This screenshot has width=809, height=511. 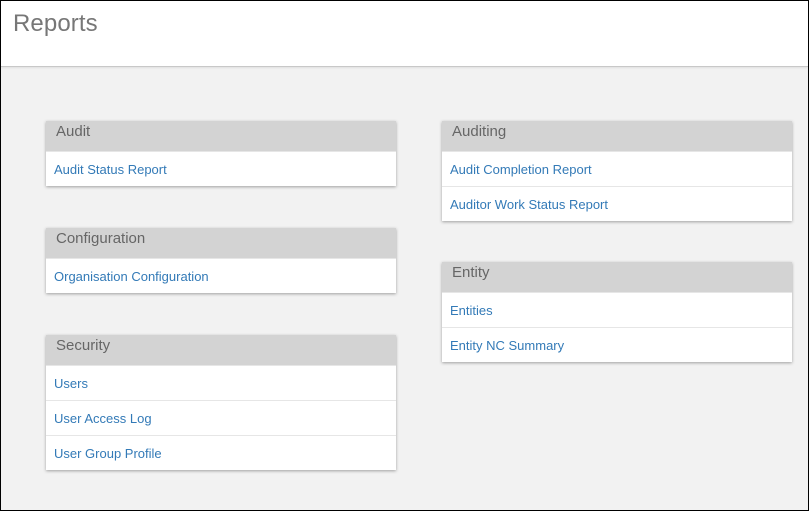 What do you see at coordinates (55, 23) in the screenshot?
I see `page-title: Reports` at bounding box center [55, 23].